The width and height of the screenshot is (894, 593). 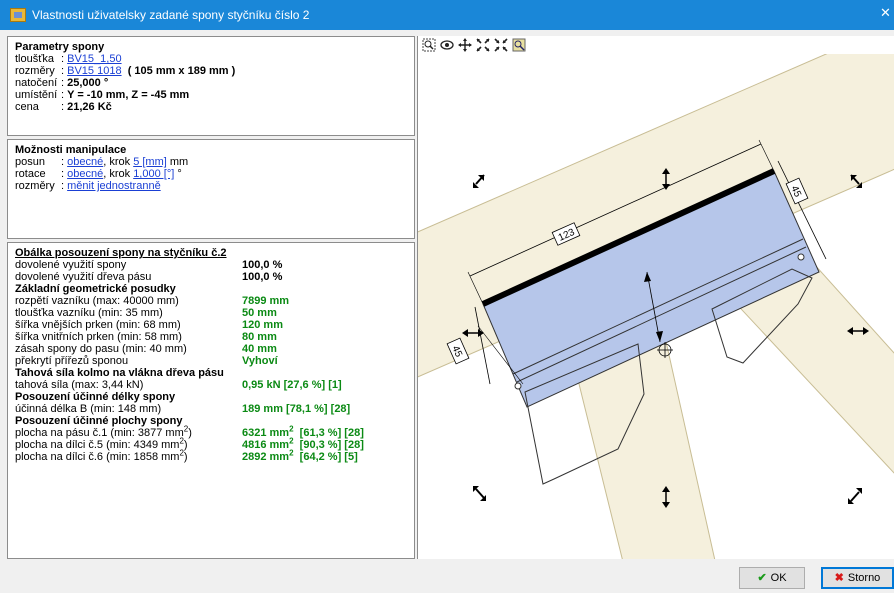 I want to click on span-value: 7899 mm, so click(x=266, y=301).